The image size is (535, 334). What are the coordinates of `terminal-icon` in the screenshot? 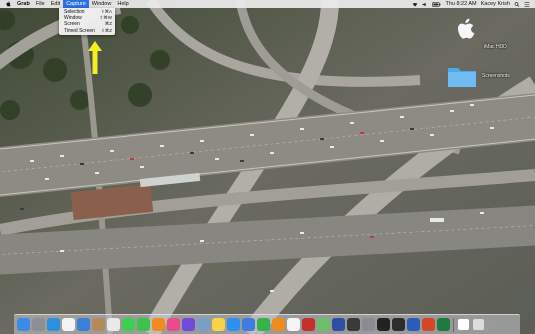 It's located at (383, 324).